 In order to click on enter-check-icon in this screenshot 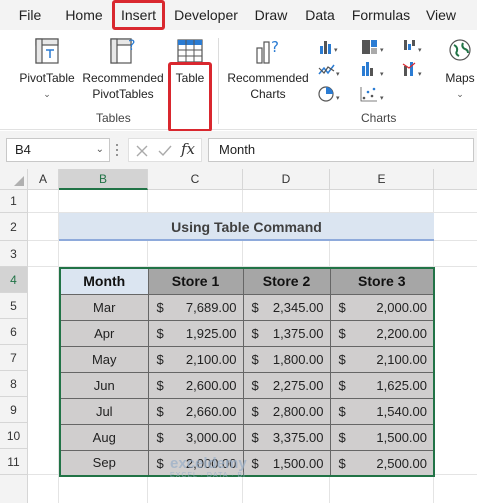, I will do `click(165, 151)`.